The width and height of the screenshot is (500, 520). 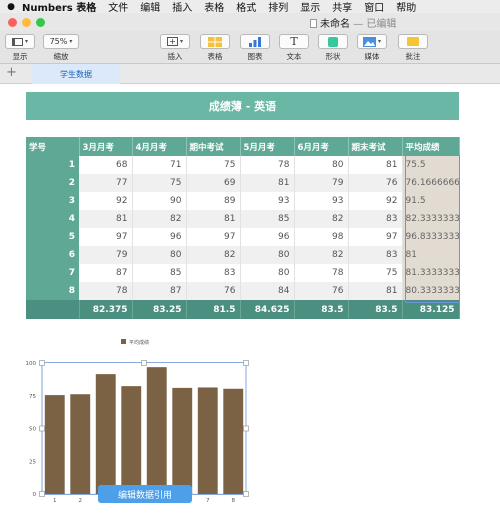 I want to click on row-number-cell: 3, so click(x=52, y=201).